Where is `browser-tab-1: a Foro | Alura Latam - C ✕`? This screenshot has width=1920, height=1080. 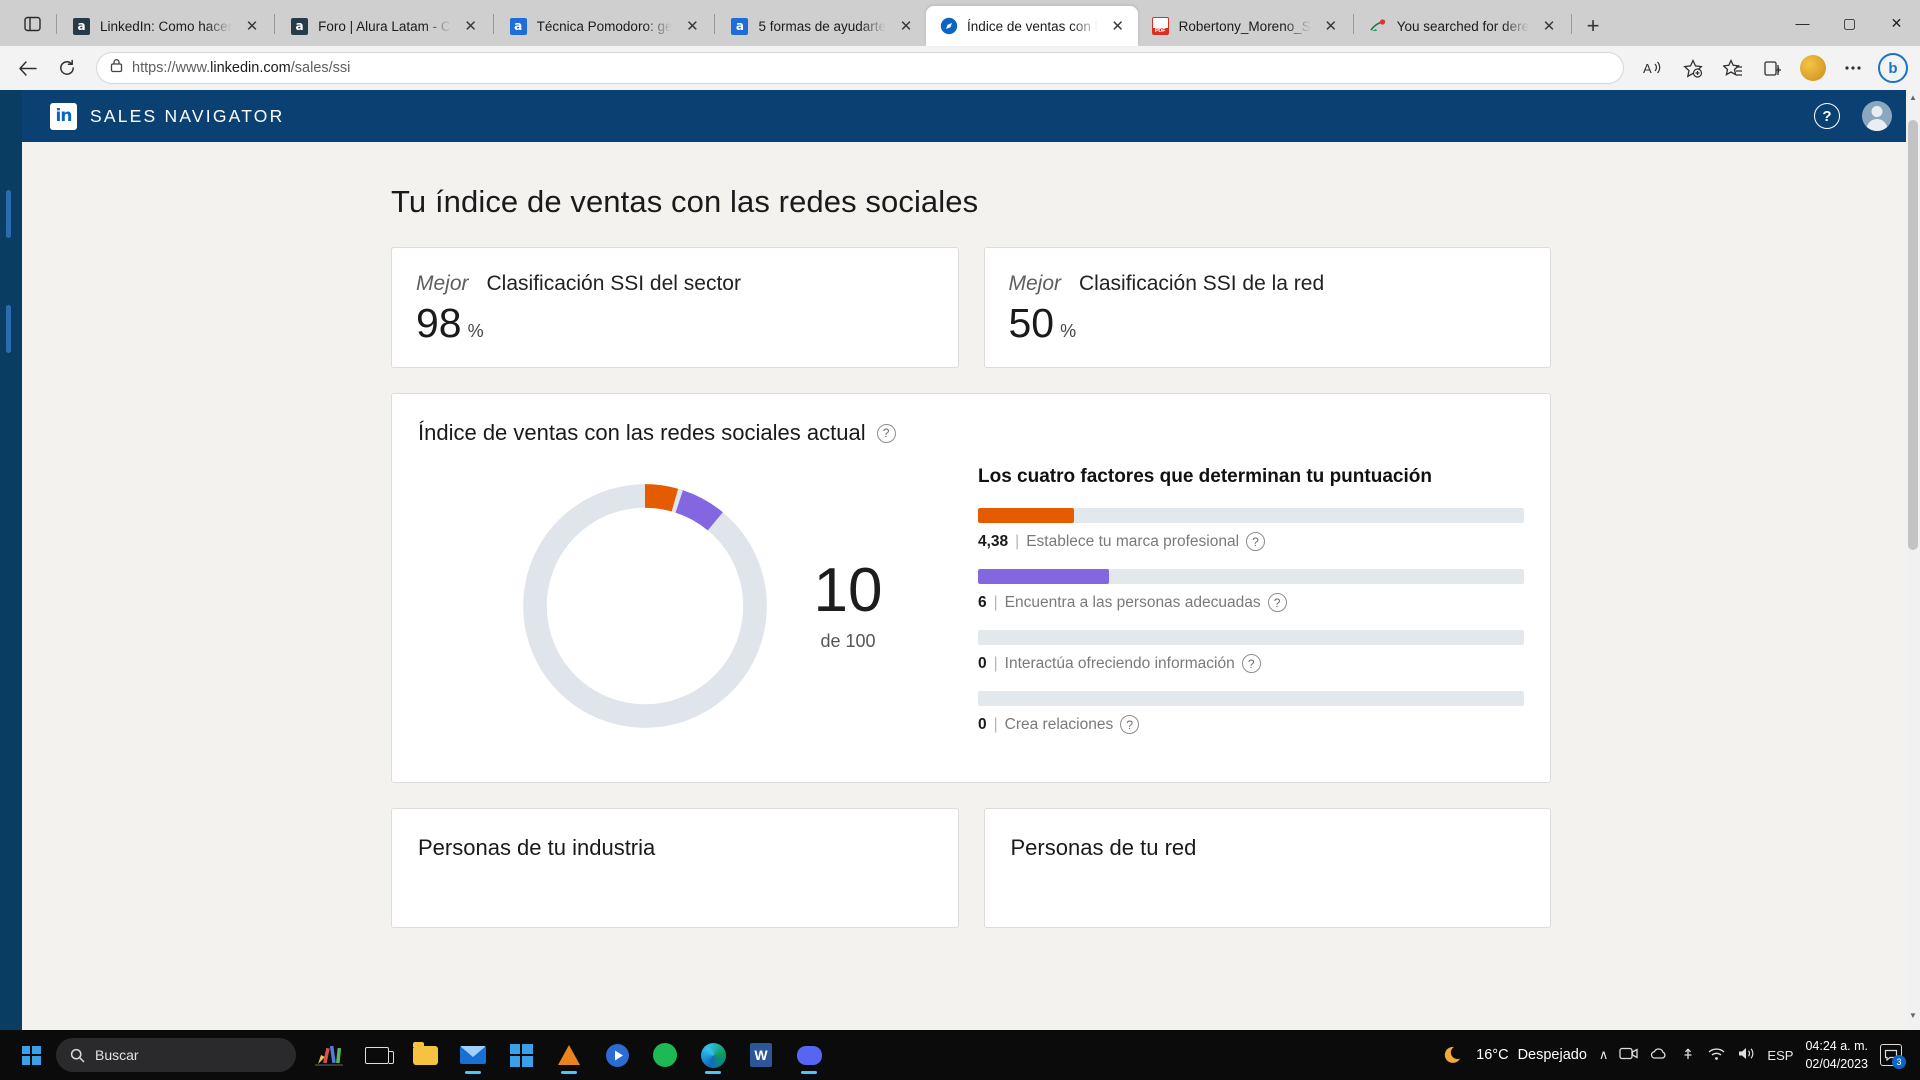
browser-tab-1: a Foro | Alura Latam - C ✕ is located at coordinates (384, 26).